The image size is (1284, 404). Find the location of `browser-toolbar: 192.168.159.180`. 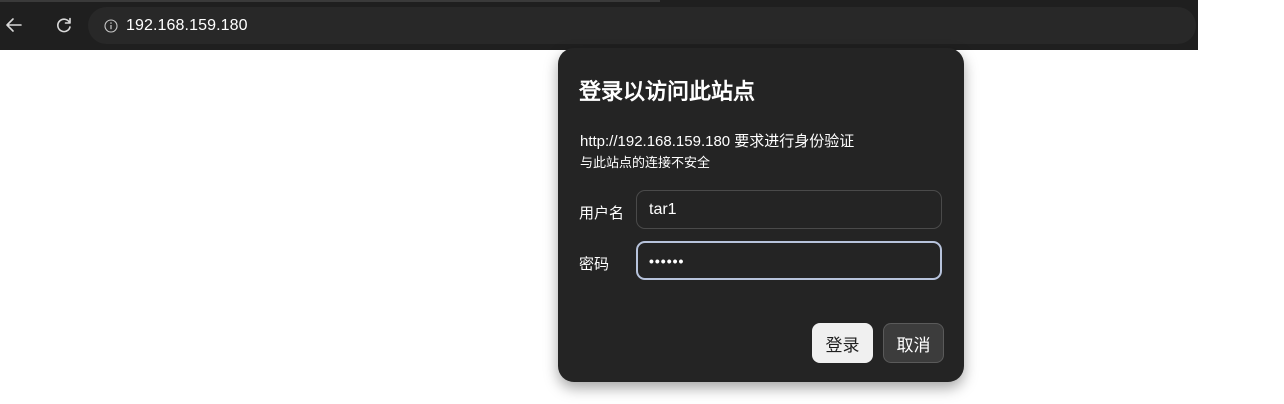

browser-toolbar: 192.168.159.180 is located at coordinates (599, 25).